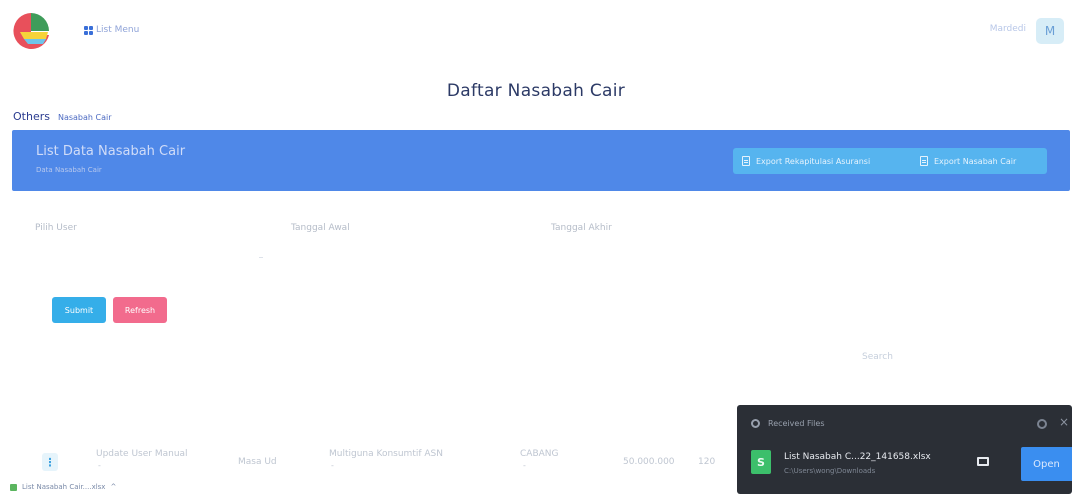 The height and width of the screenshot is (494, 1072). Describe the element at coordinates (1042, 424) in the screenshot. I see `settings-icon` at that location.